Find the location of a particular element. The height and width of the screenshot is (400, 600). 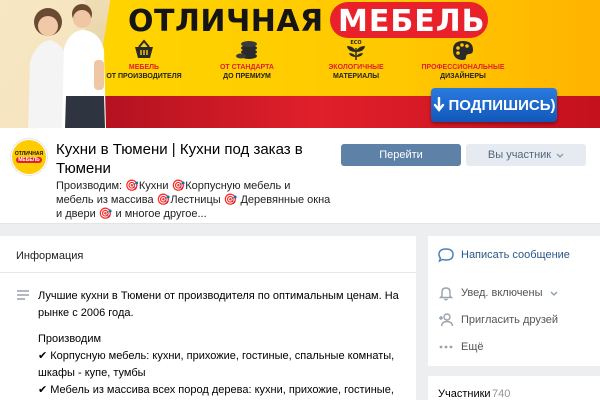

cover-feature-manufacturer: МЕБЕЛЬ ОТ ПРОИЗВОДИТЕЛЯ is located at coordinates (144, 59).